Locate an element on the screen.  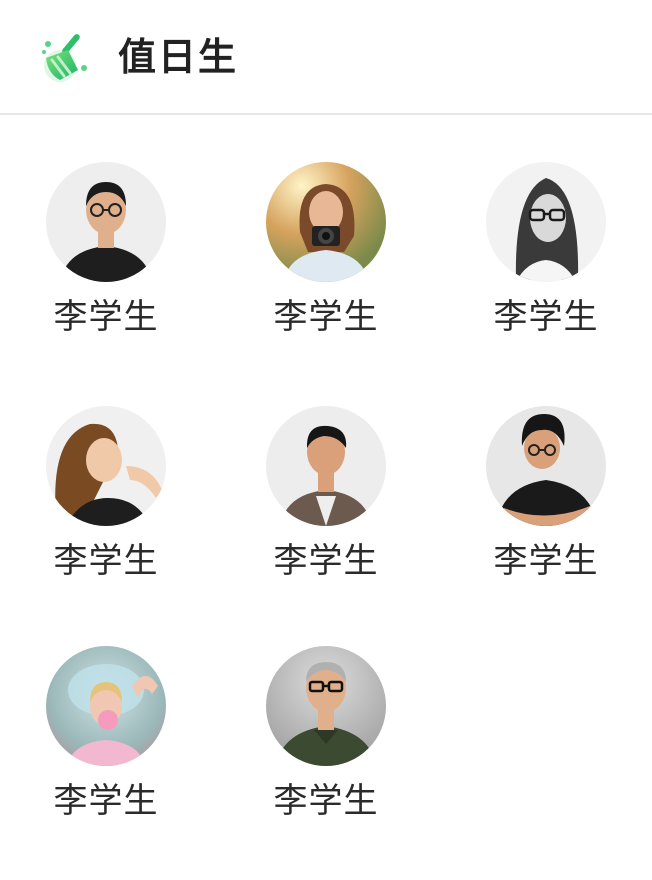
broom-icon is located at coordinates (67, 57).